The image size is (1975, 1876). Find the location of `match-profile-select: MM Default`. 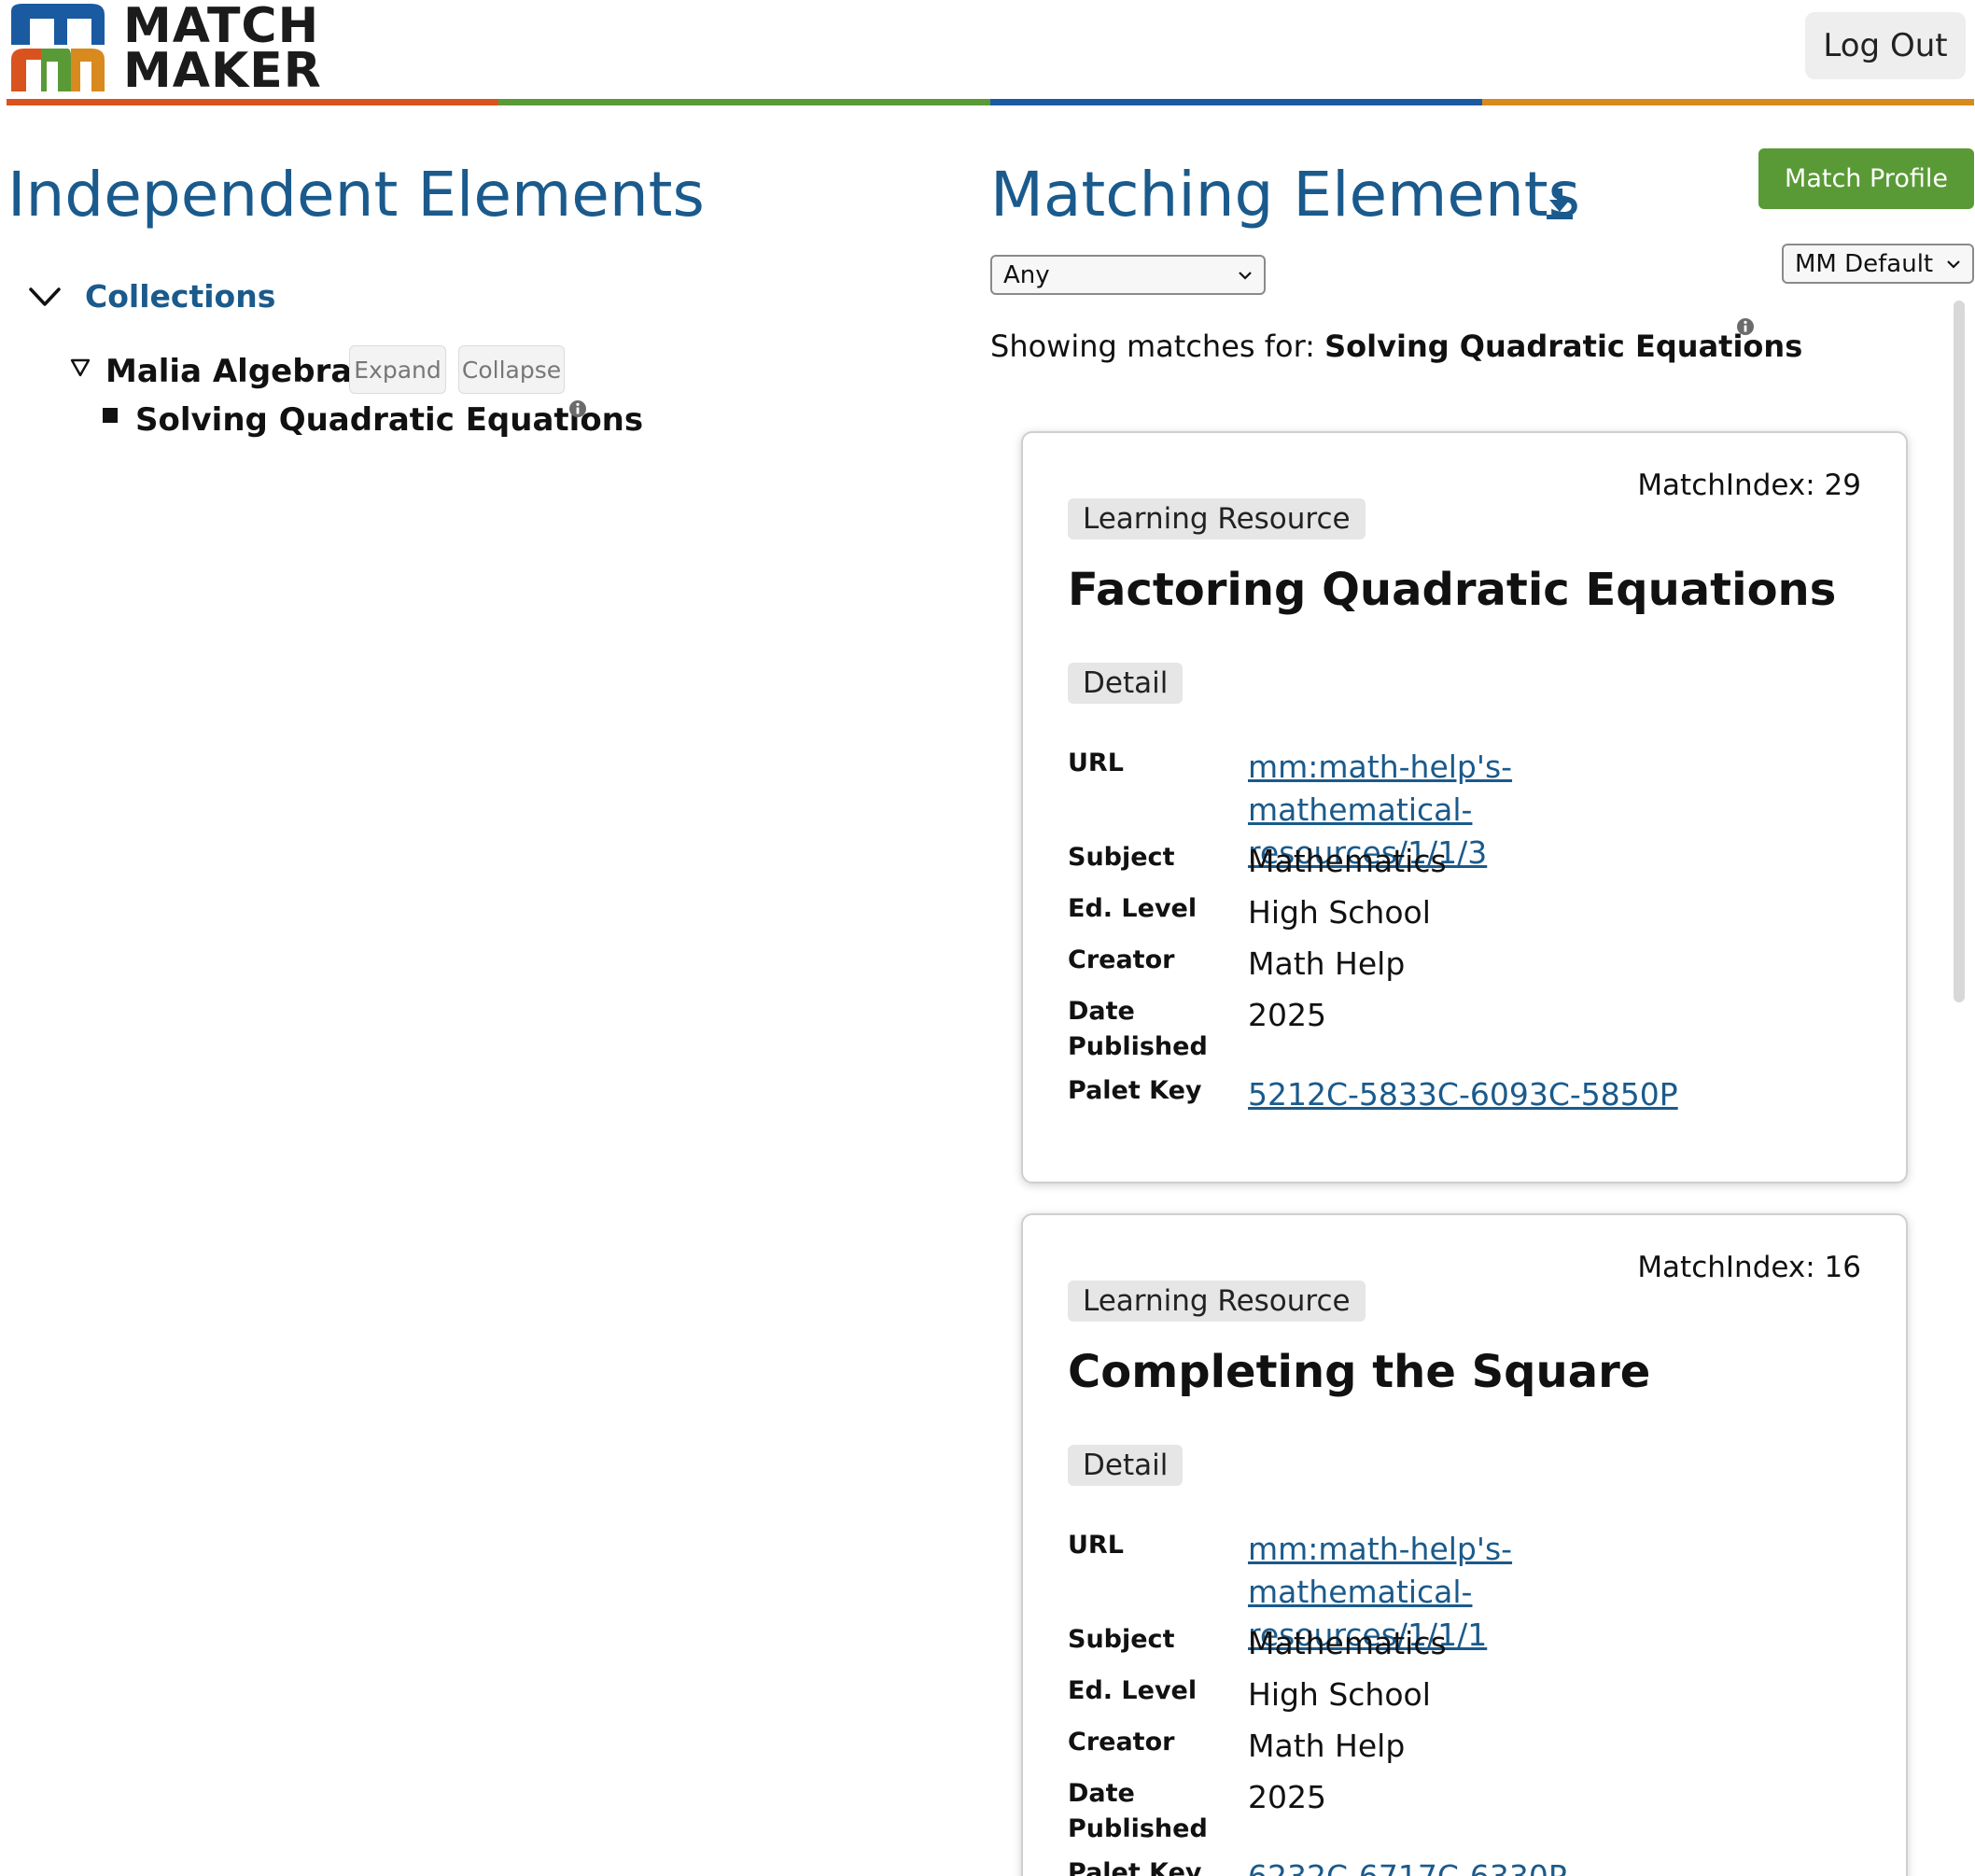

match-profile-select: MM Default is located at coordinates (1878, 264).